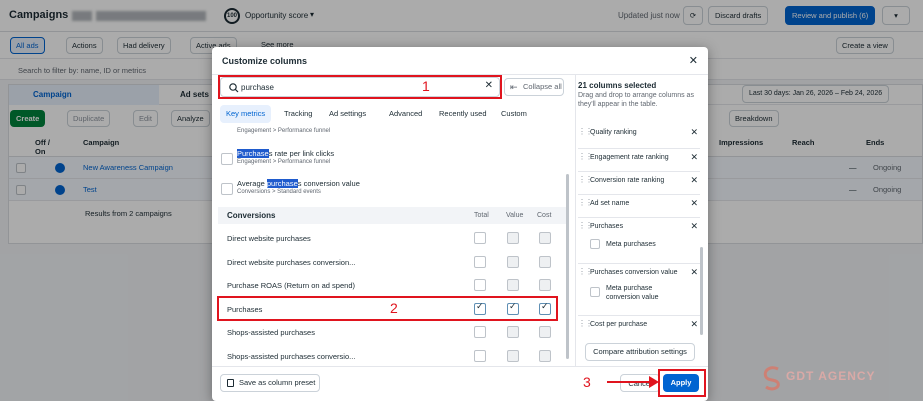 This screenshot has height=401, width=923. I want to click on tab-advanced: Advanced, so click(405, 114).